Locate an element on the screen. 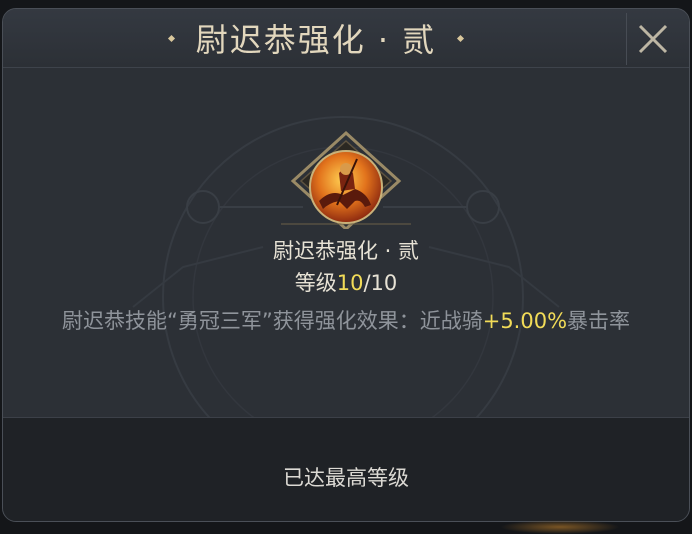  dialog-header: 尉迟恭强化 · 贰 is located at coordinates (346, 38).